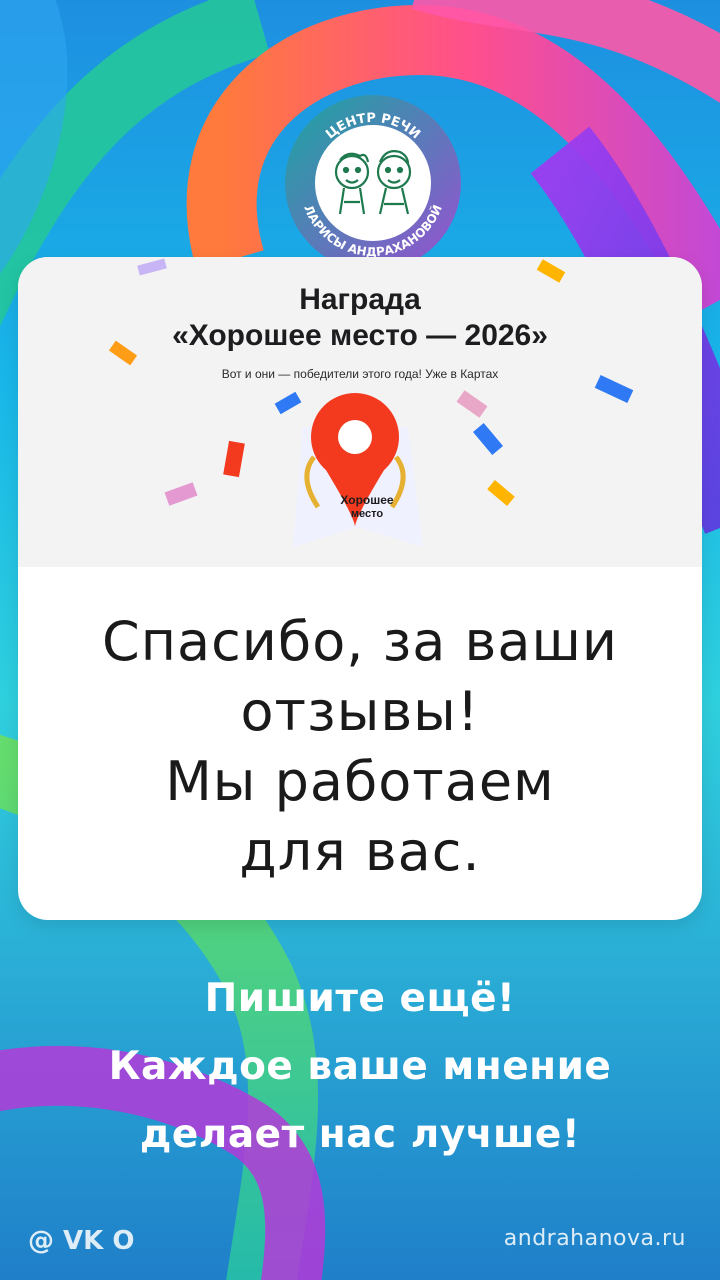 This screenshot has width=720, height=1280. What do you see at coordinates (360, 299) in the screenshot?
I see `award-title-line1: Награда` at bounding box center [360, 299].